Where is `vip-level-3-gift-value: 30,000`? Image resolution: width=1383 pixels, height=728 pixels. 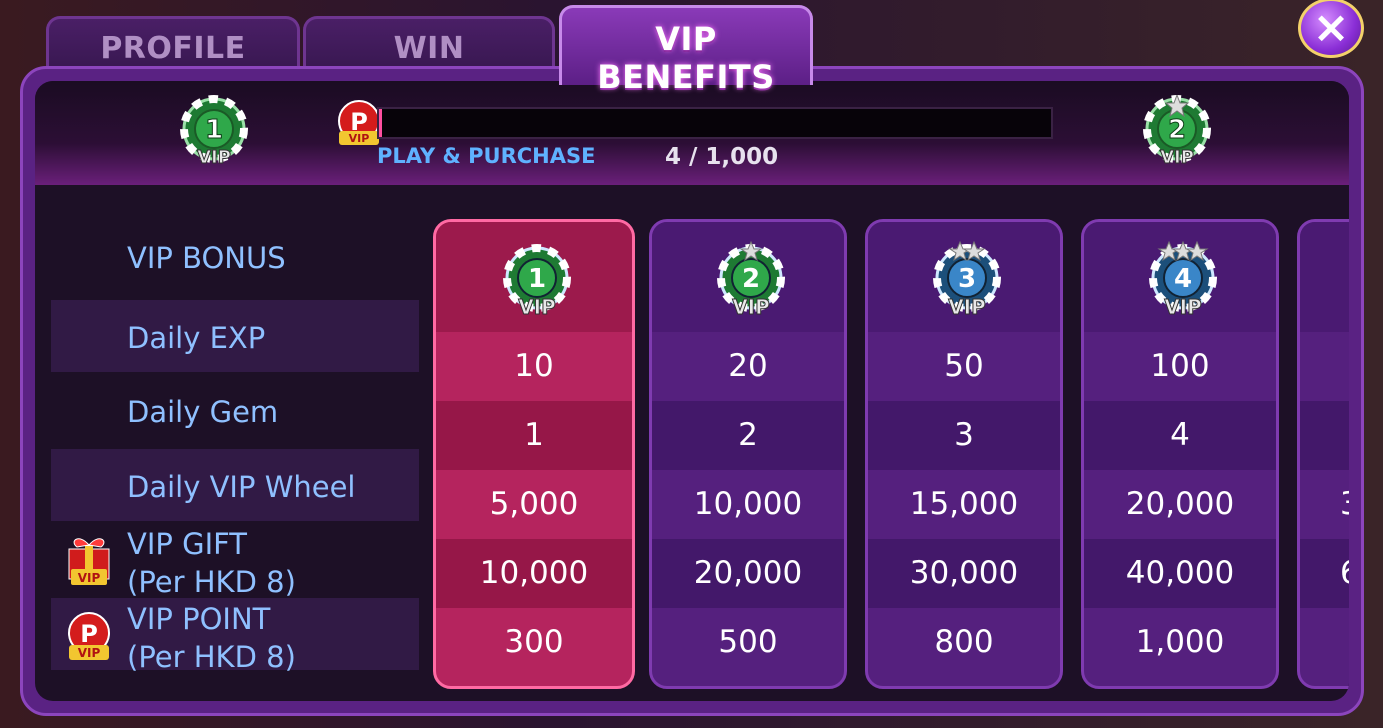 vip-level-3-gift-value: 30,000 is located at coordinates (964, 573).